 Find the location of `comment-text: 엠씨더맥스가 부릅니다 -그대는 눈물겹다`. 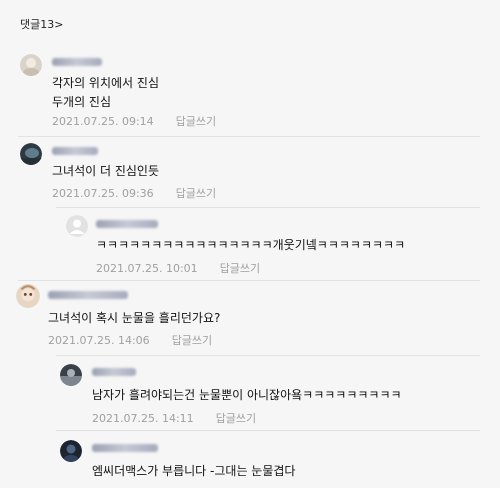

comment-text: 엠씨더맥스가 부릅니다 -그대는 눈물겹다 is located at coordinates (194, 471).